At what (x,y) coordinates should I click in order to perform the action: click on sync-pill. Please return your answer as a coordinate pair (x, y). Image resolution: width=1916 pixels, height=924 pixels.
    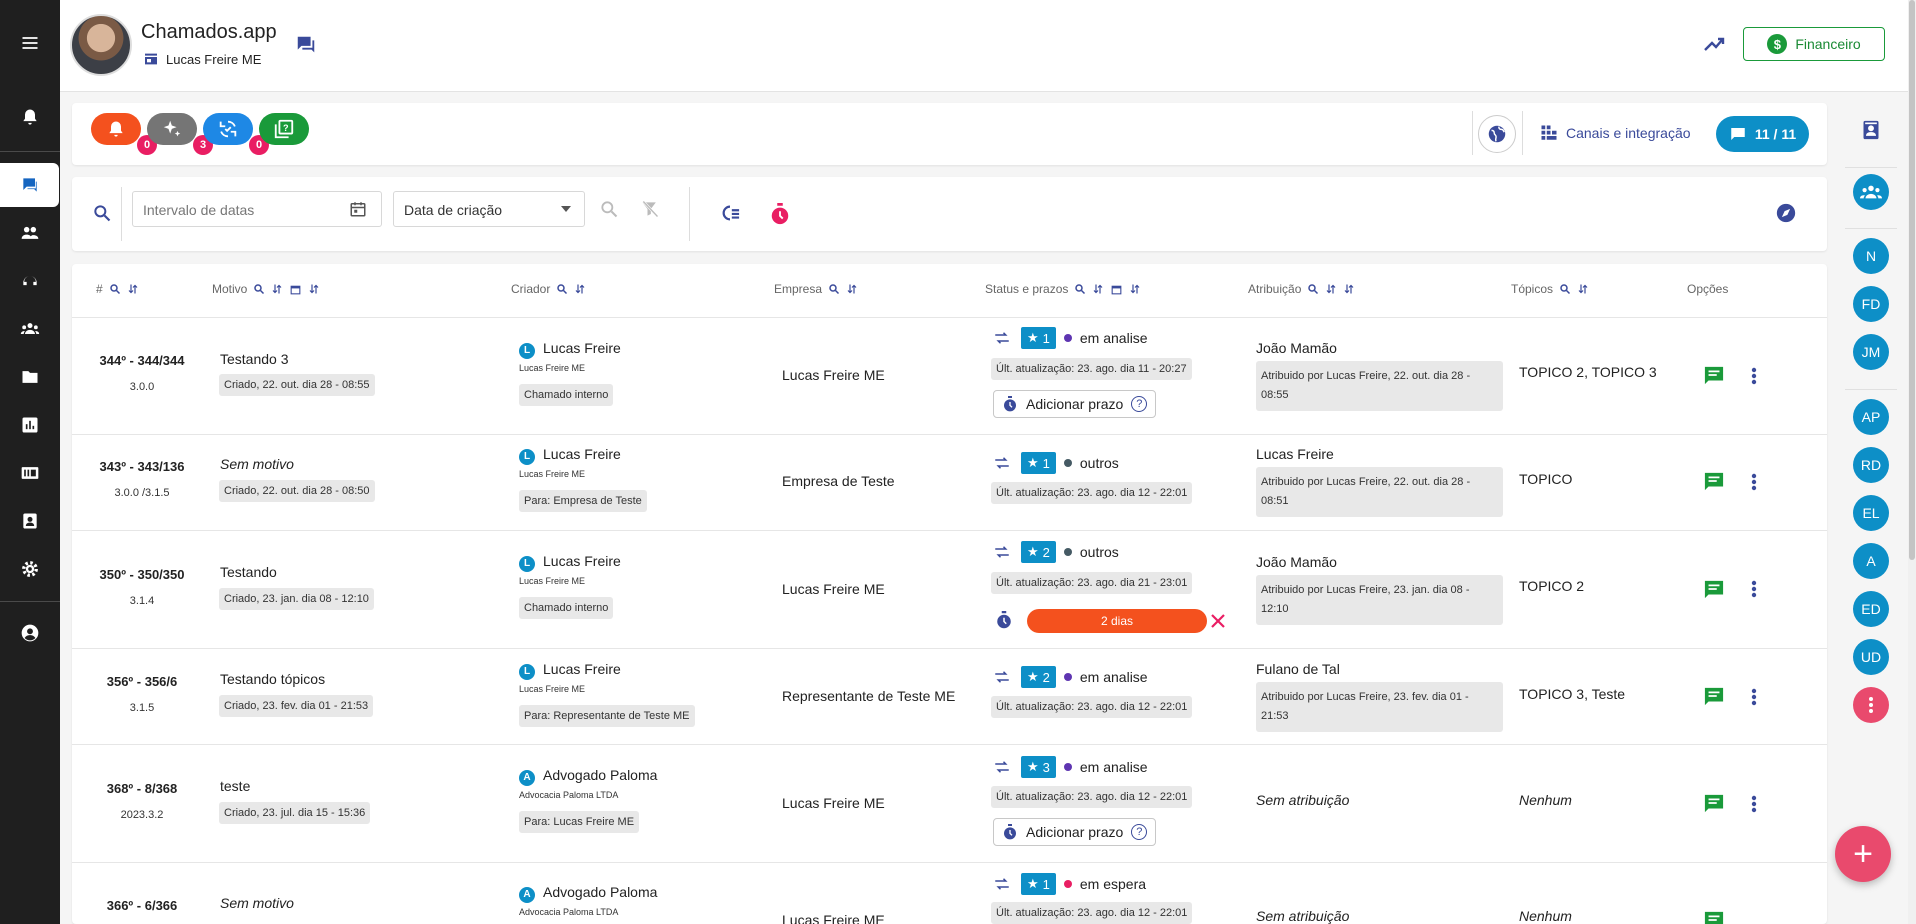
    Looking at the image, I should click on (228, 129).